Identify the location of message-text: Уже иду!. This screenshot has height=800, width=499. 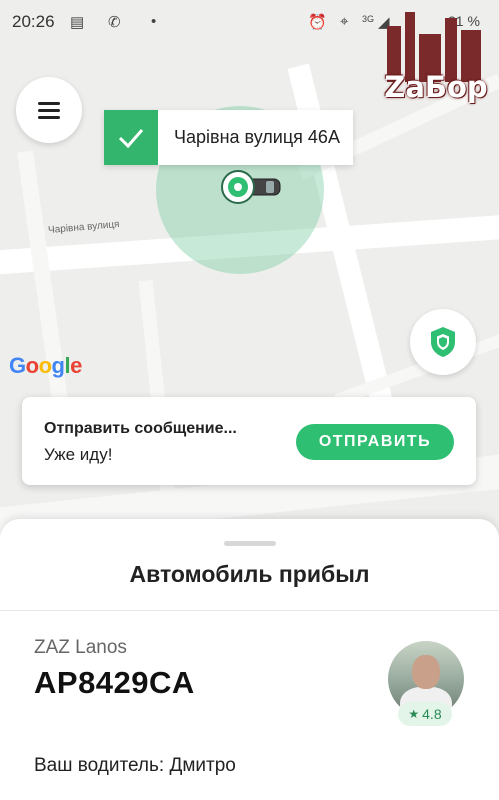
(78, 454).